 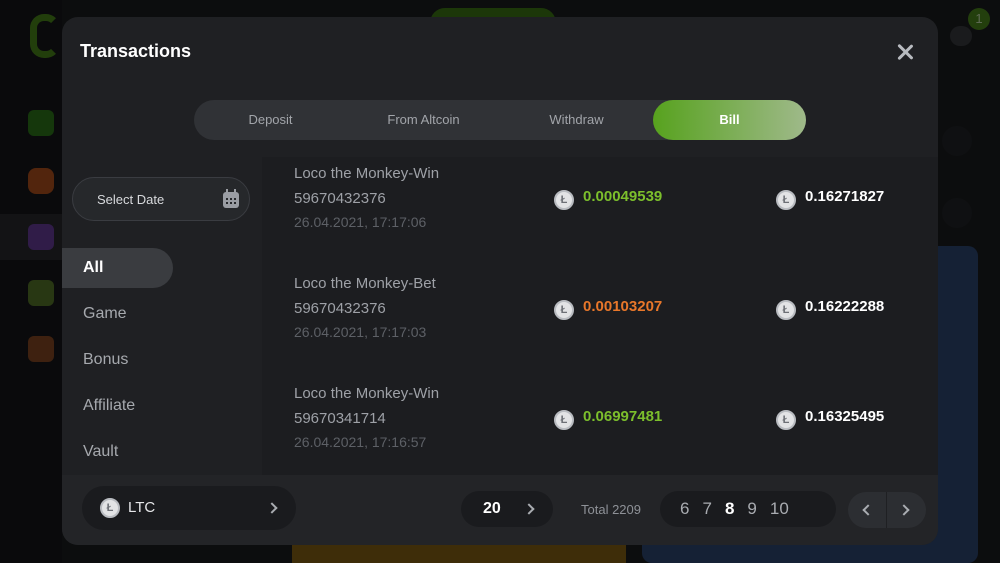 What do you see at coordinates (136, 51) in the screenshot?
I see `modal-title: Transactions` at bounding box center [136, 51].